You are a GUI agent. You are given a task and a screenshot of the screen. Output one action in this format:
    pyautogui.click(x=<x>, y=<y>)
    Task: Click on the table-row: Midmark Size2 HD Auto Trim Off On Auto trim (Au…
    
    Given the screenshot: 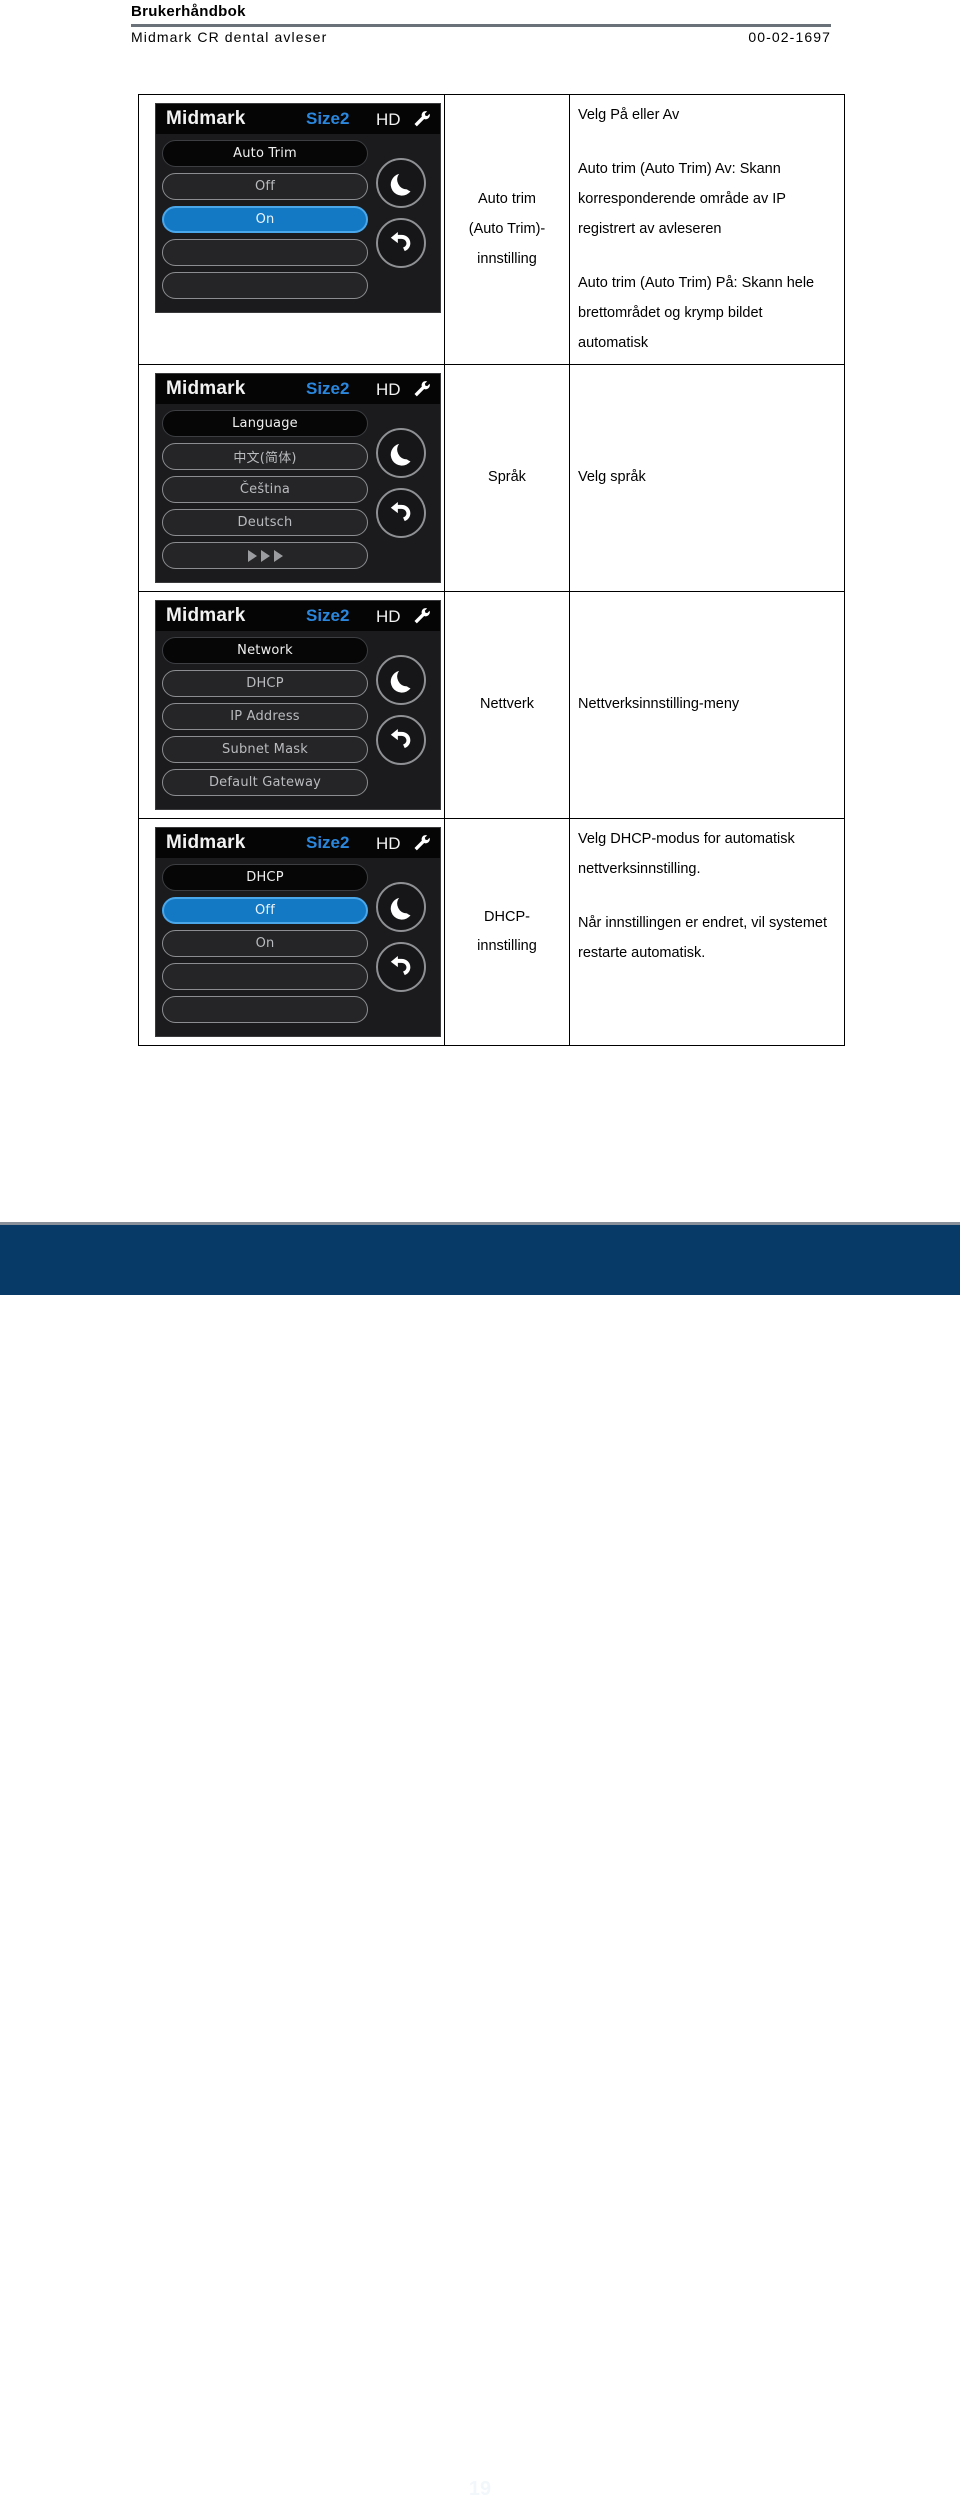 What is the action you would take?
    pyautogui.click(x=491, y=229)
    